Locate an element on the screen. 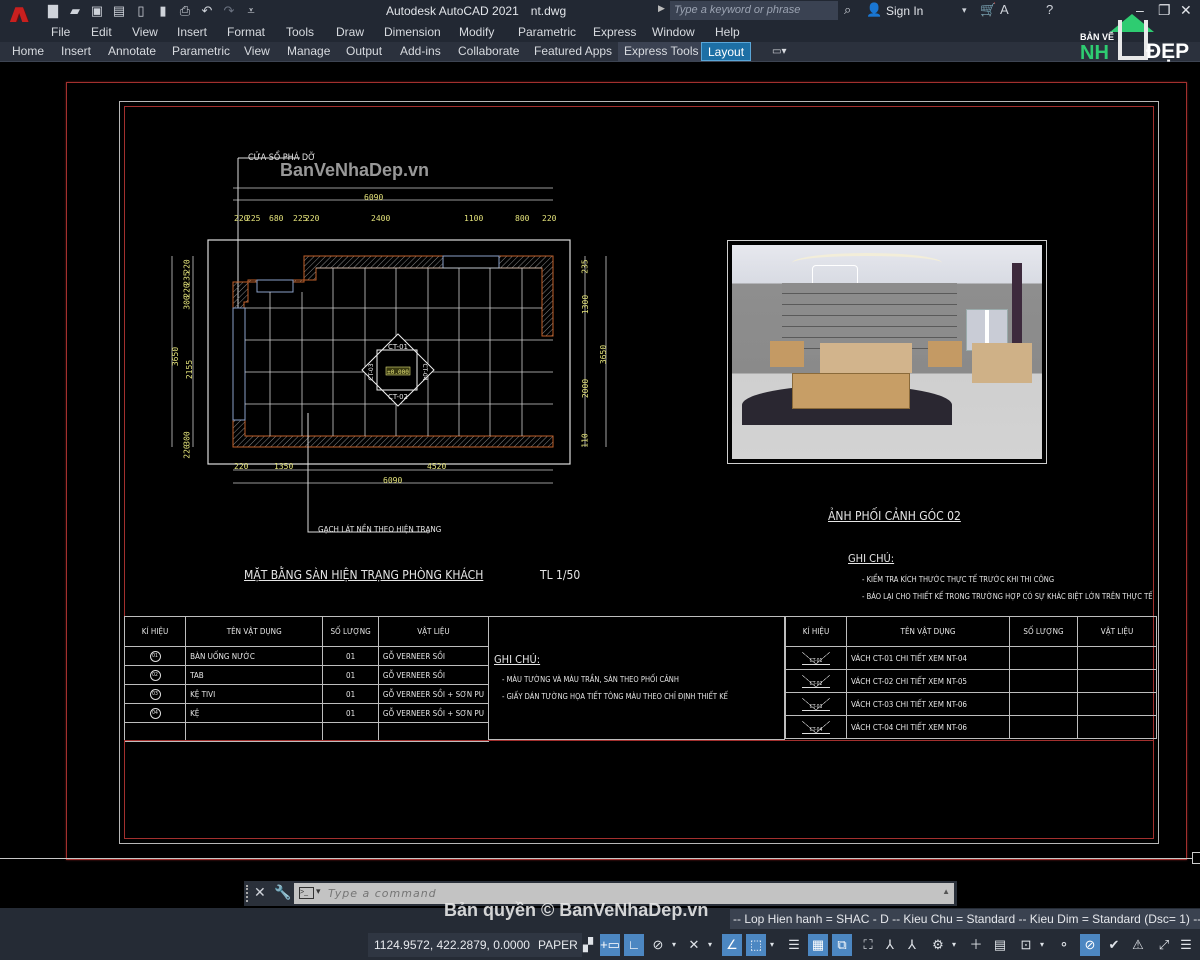 This screenshot has width=1200, height=960. recent-commands-dropdown-icon: ▾ is located at coordinates (318, 891).